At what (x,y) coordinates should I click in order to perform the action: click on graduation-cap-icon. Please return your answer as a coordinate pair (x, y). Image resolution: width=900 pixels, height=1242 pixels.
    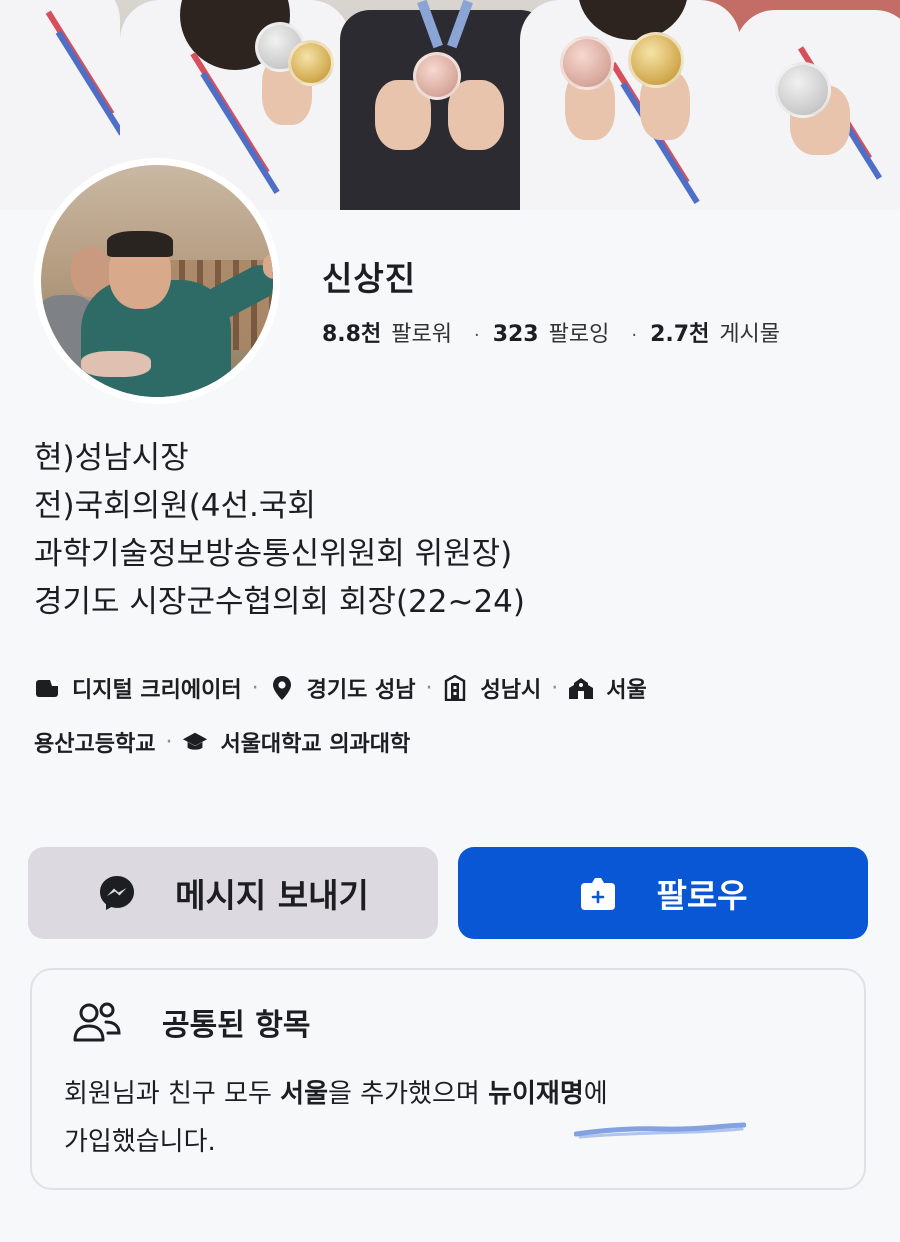
    Looking at the image, I should click on (195, 742).